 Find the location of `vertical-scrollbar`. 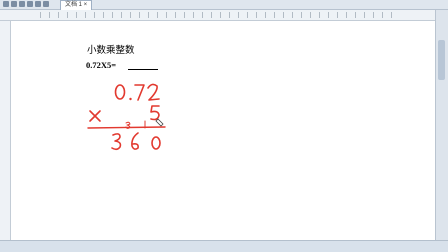

vertical-scrollbar is located at coordinates (441, 125).